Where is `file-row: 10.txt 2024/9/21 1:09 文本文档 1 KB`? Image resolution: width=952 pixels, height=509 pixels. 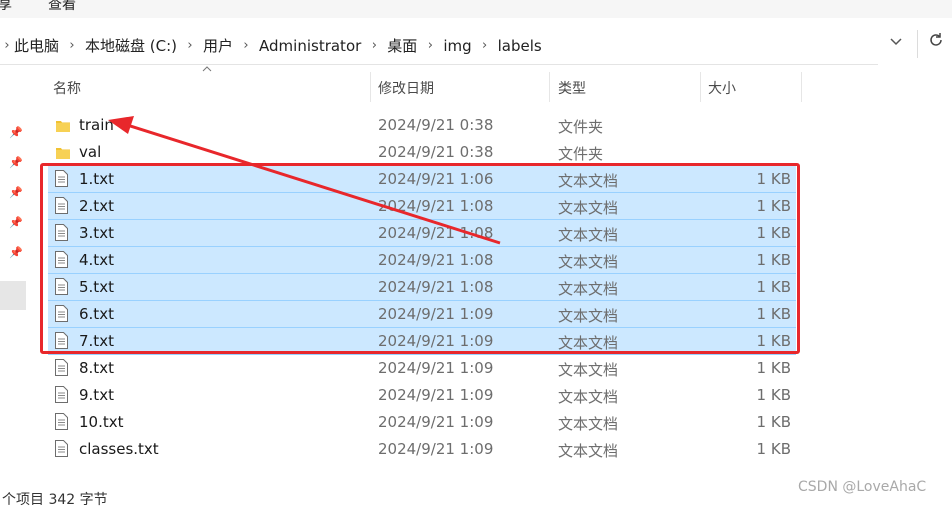
file-row: 10.txt 2024/9/21 1:09 文本文档 1 KB is located at coordinates (422, 422).